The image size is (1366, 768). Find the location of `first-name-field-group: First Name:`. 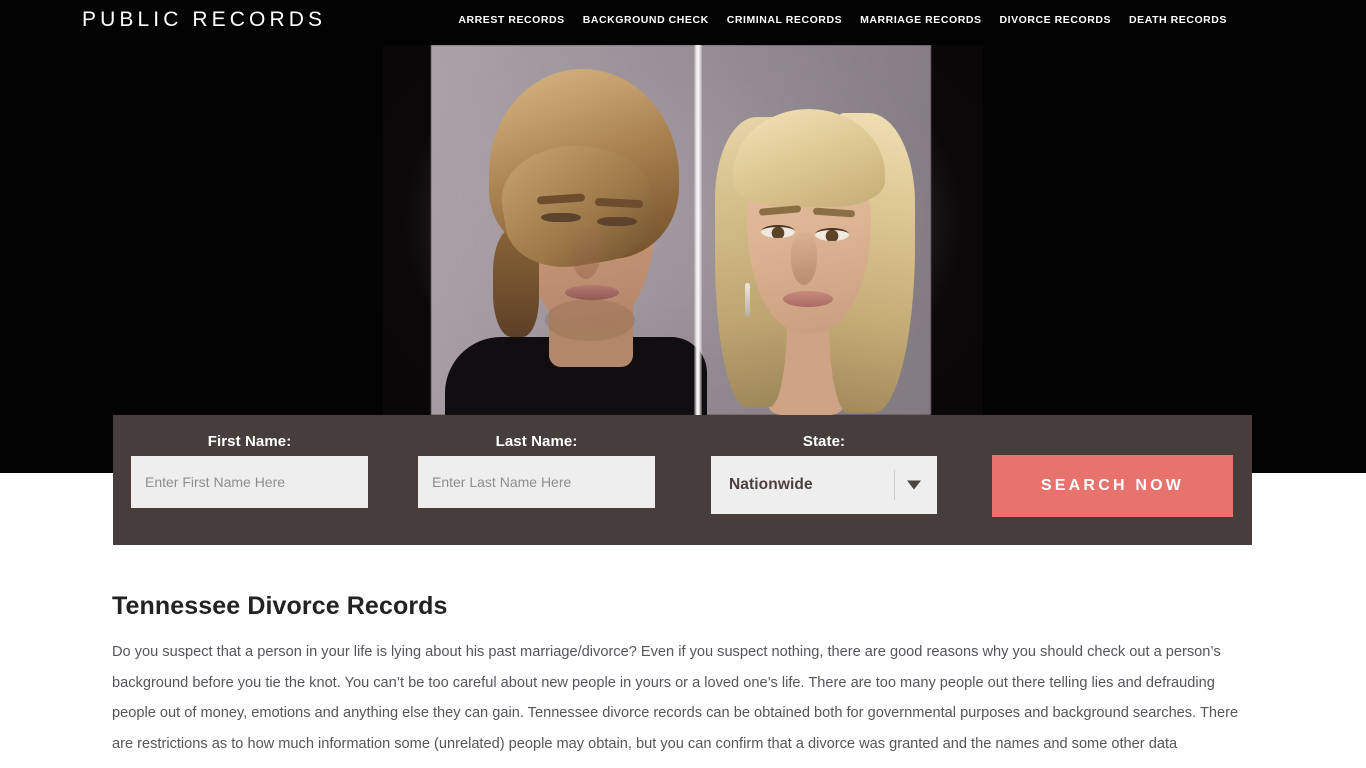

first-name-field-group: First Name: is located at coordinates (249, 470).